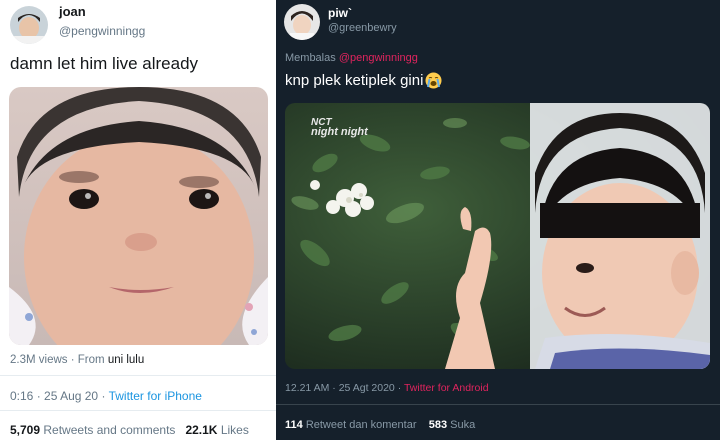  Describe the element at coordinates (362, 28) in the screenshot. I see `author-handle: @greenbewry` at that location.